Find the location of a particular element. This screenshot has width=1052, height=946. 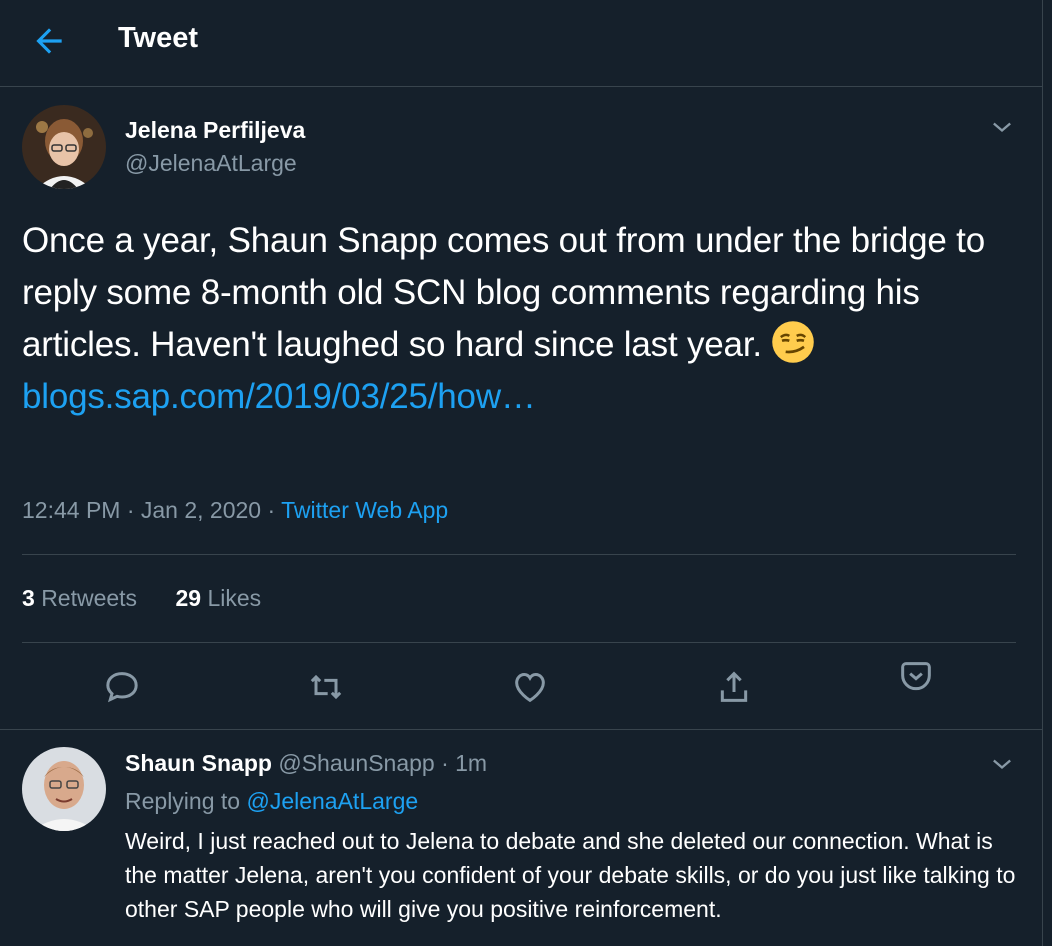

likes-count: 29 is located at coordinates (188, 598).